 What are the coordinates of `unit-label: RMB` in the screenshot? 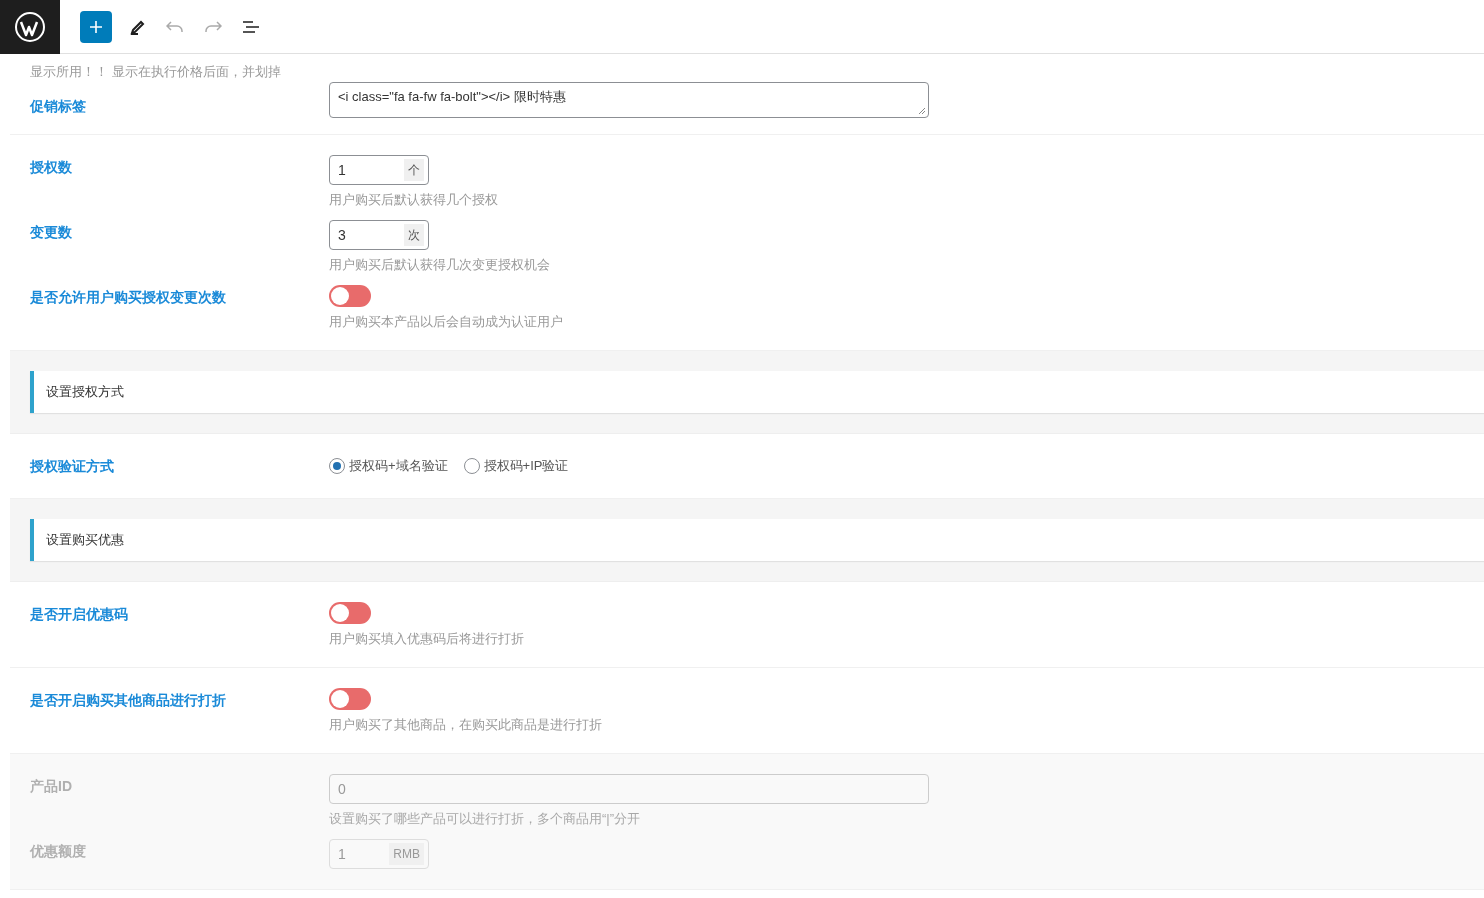 It's located at (406, 854).